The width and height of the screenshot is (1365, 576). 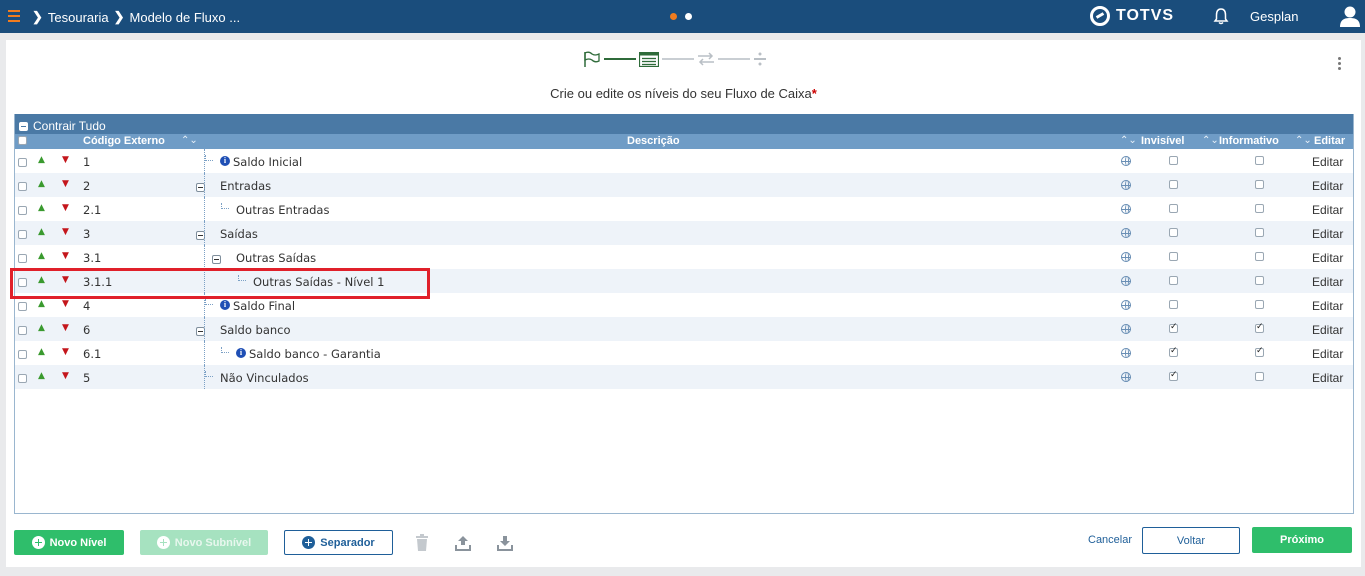 I want to click on transfer-icon, so click(x=706, y=59).